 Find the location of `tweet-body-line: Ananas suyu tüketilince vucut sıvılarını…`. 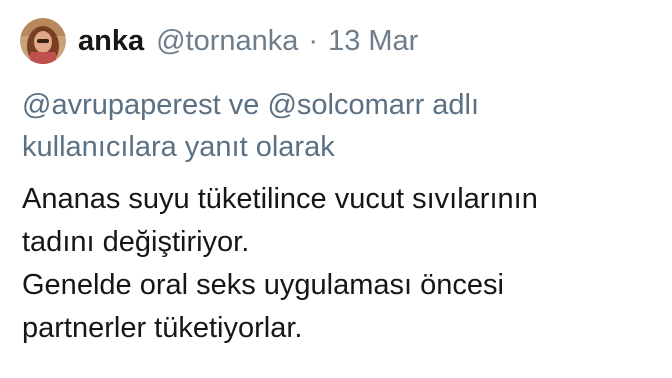

tweet-body-line: Ananas suyu tüketilince vucut sıvılarını… is located at coordinates (280, 199).